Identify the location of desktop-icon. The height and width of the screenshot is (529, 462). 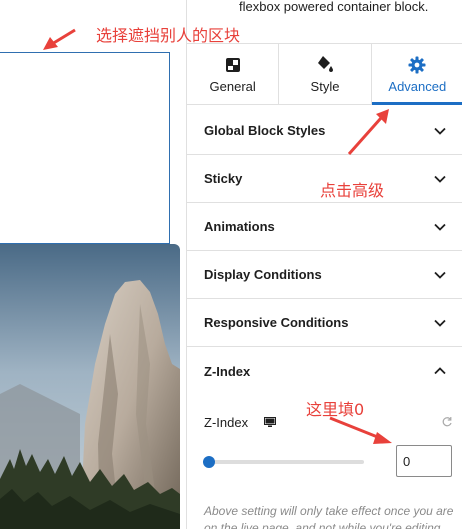
(270, 422).